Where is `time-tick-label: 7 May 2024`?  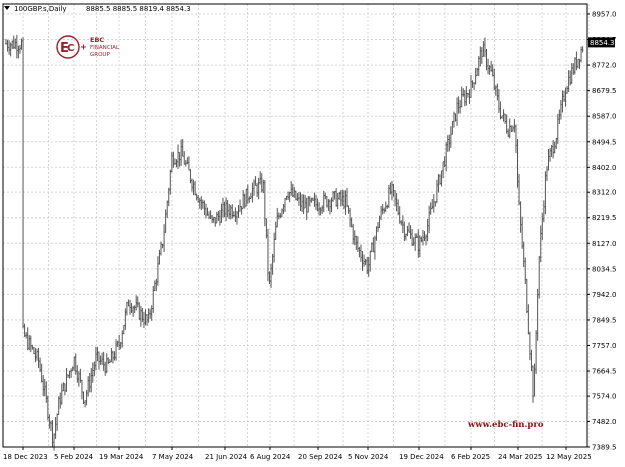 time-tick-label: 7 May 2024 is located at coordinates (173, 457).